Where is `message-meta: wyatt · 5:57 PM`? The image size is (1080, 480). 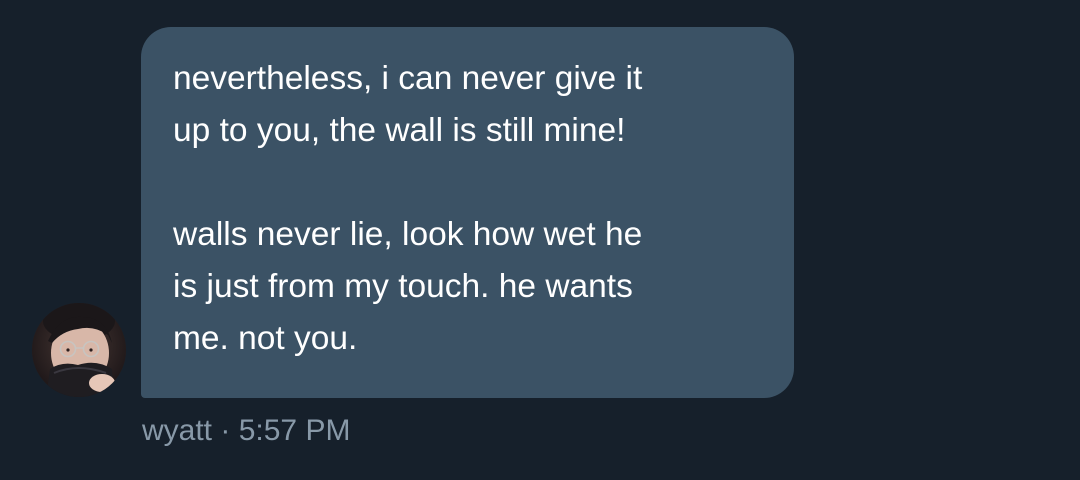
message-meta: wyatt · 5:57 PM is located at coordinates (246, 431).